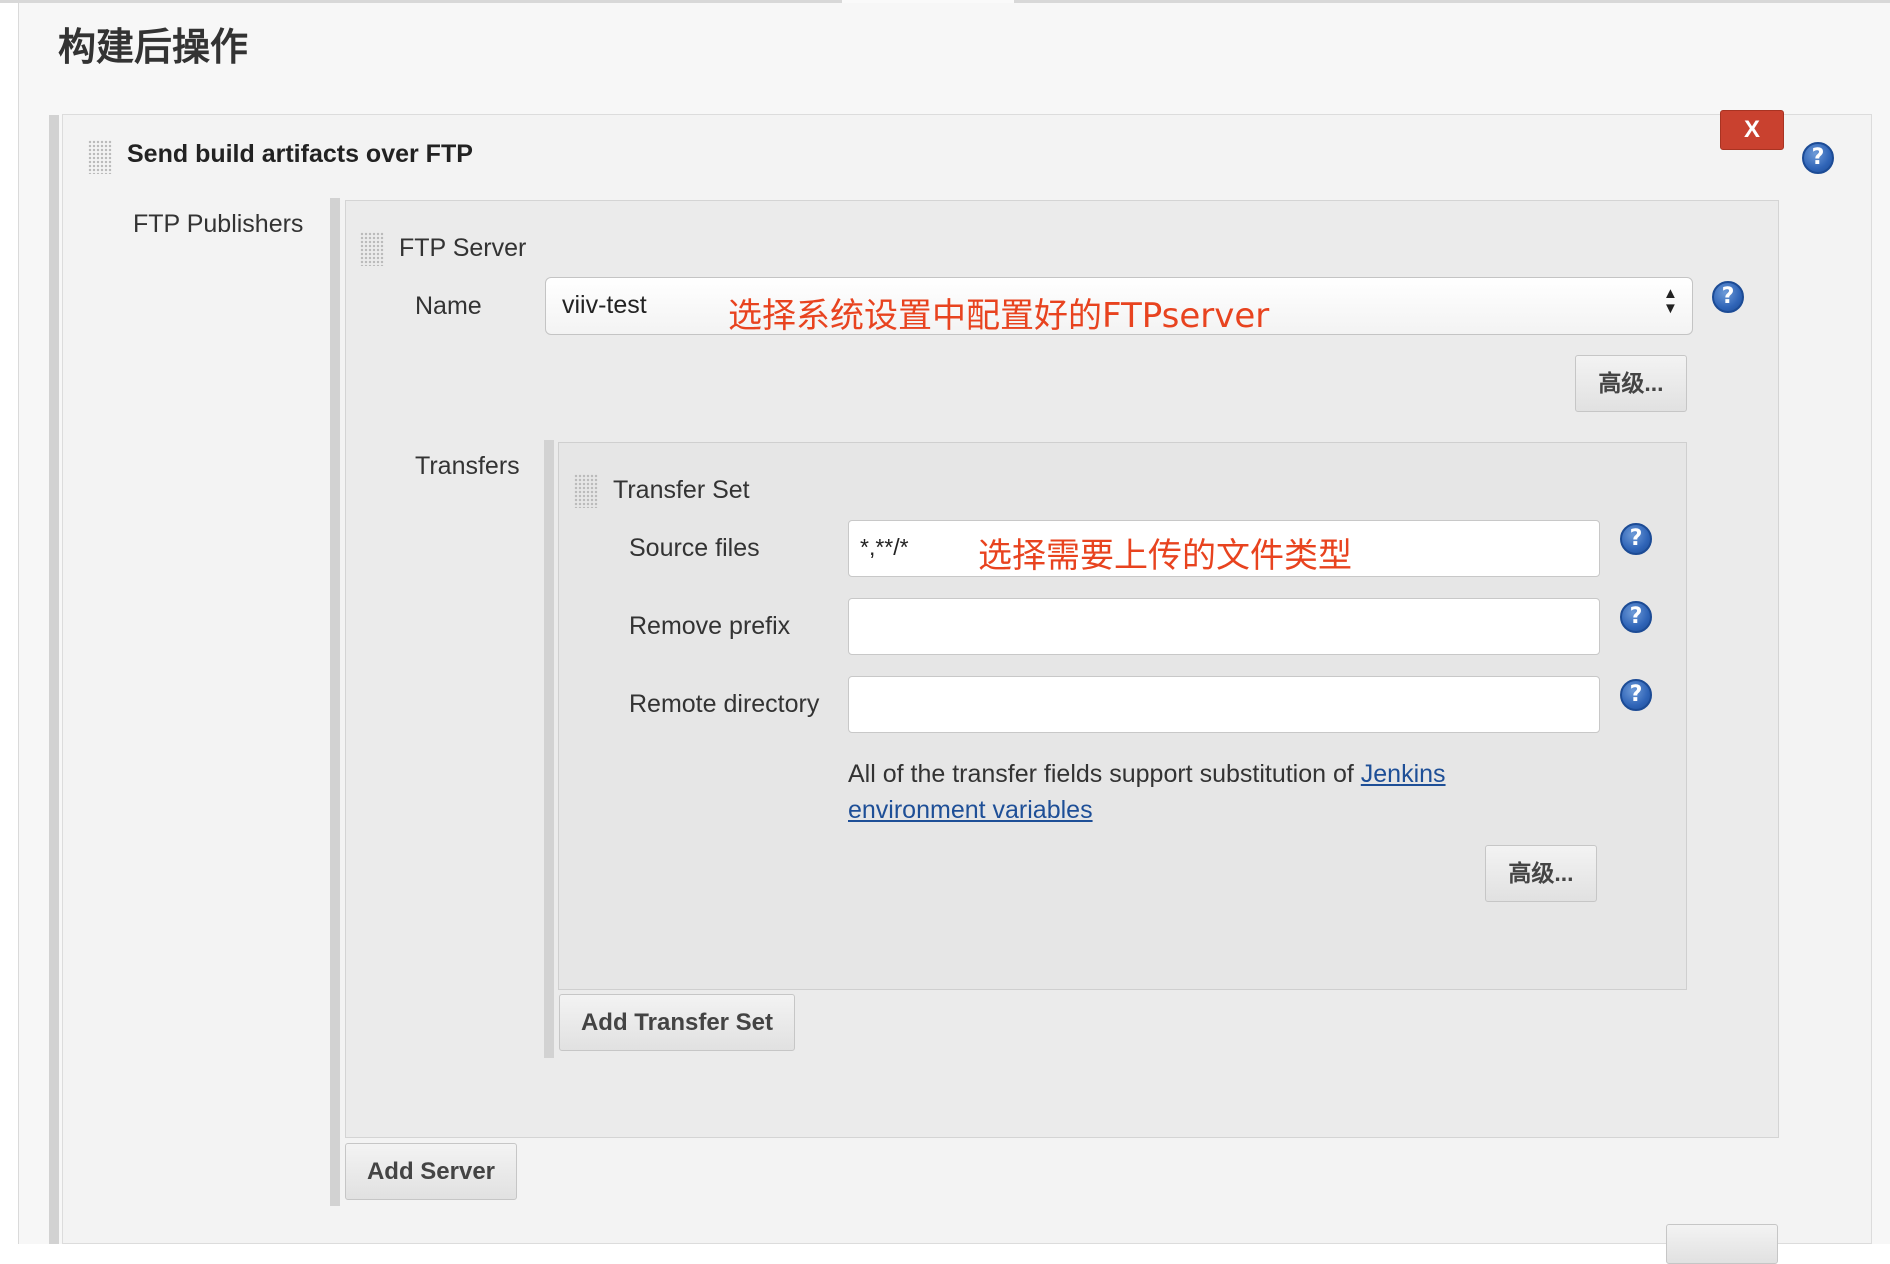 This screenshot has width=1890, height=1264. What do you see at coordinates (1403, 774) in the screenshot?
I see `jenkins-link: Jenkins` at bounding box center [1403, 774].